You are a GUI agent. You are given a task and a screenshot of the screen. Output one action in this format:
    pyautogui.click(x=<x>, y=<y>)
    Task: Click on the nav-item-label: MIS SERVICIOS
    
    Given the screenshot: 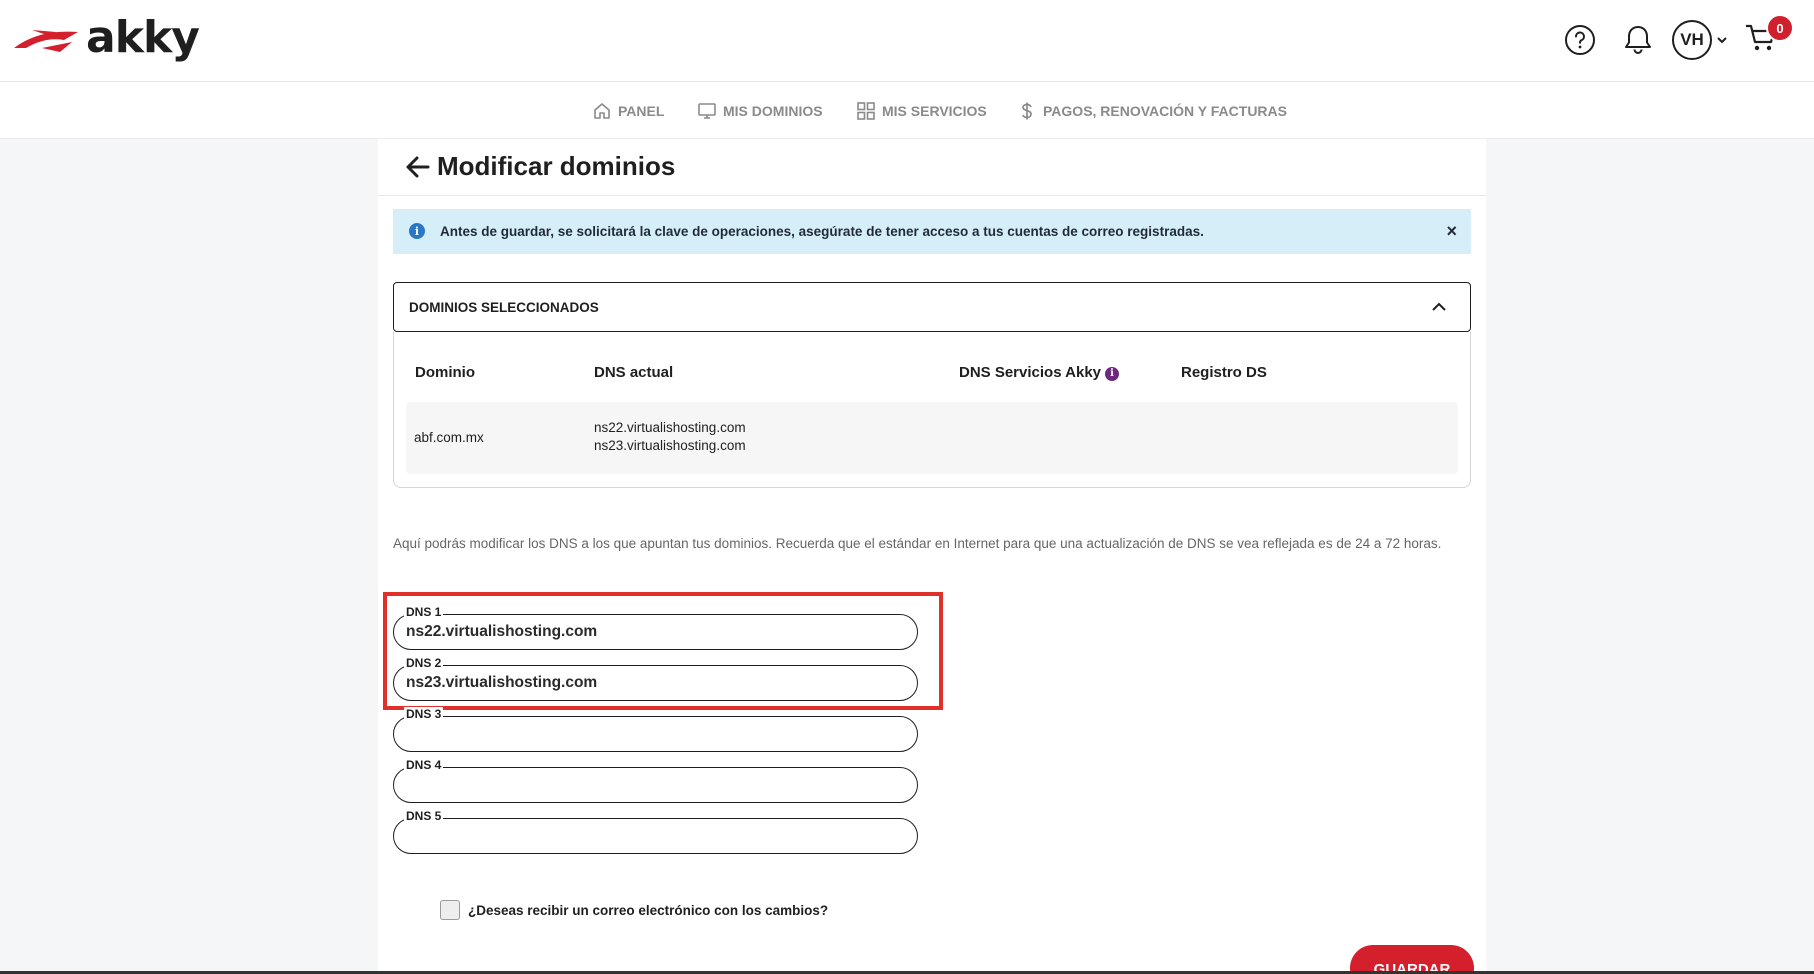 What is the action you would take?
    pyautogui.click(x=934, y=110)
    